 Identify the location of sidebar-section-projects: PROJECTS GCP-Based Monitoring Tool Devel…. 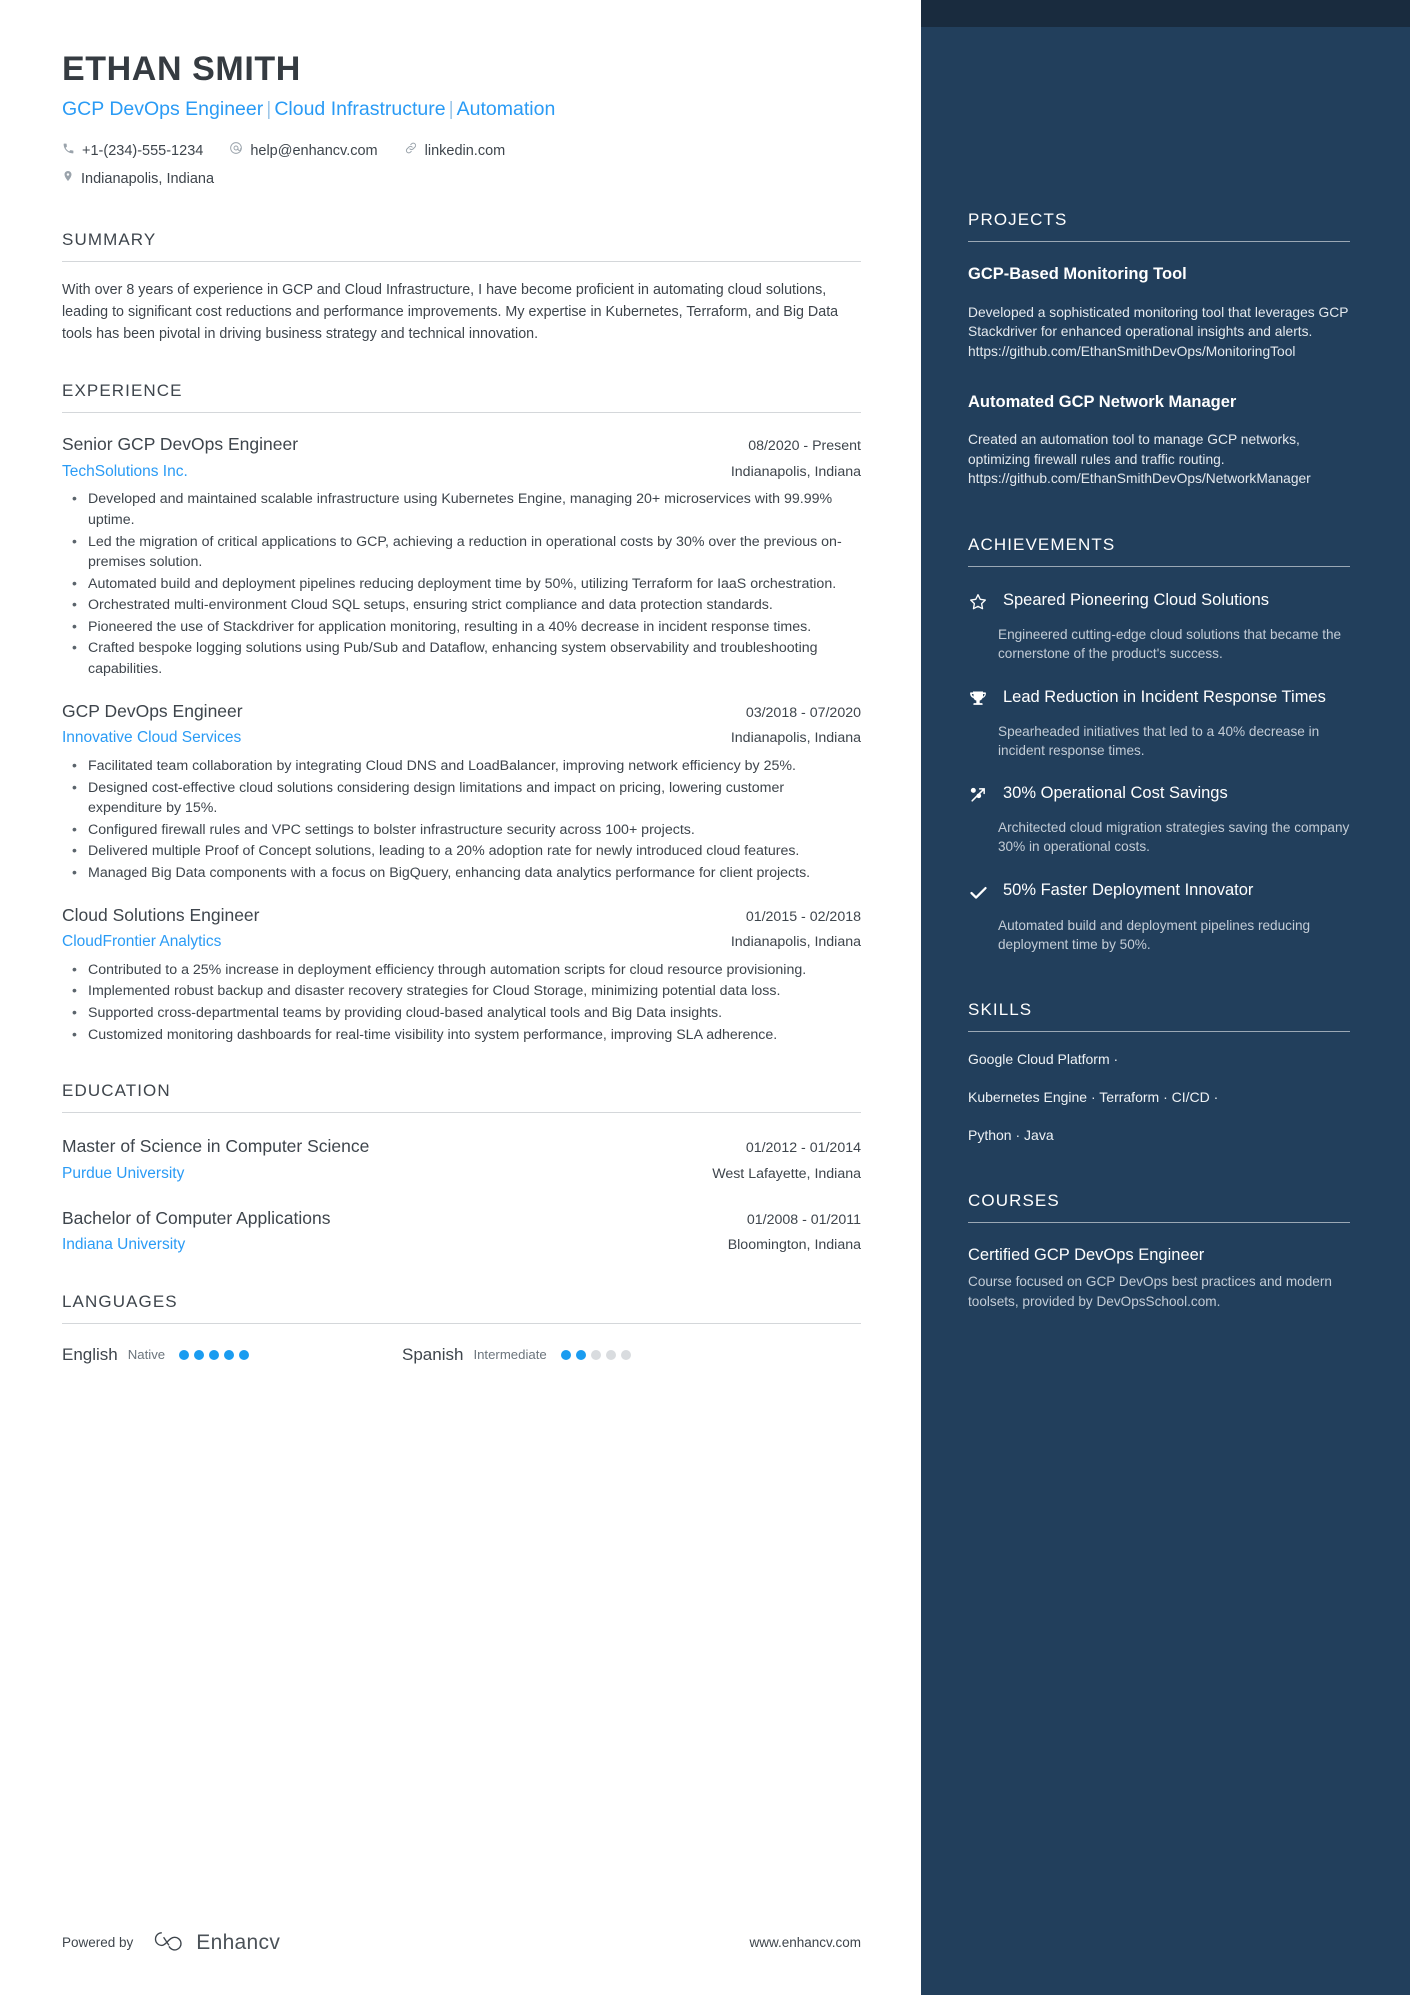
(1159, 349).